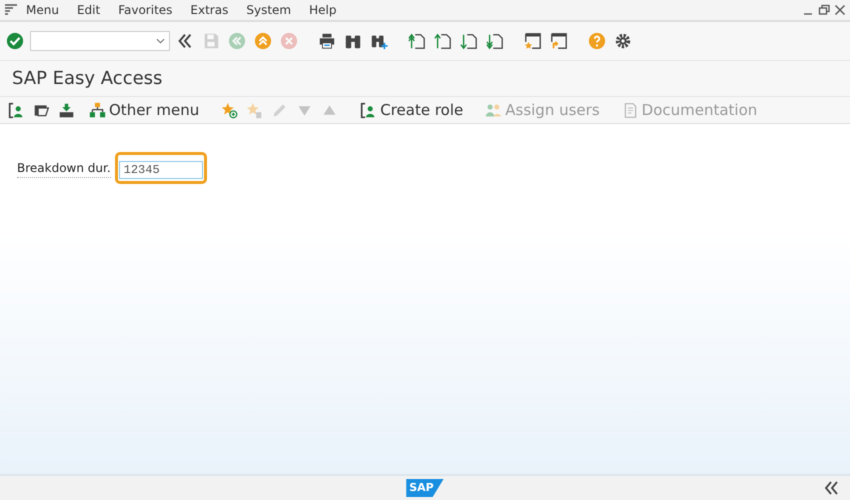 This screenshot has width=850, height=500. I want to click on command-field, so click(100, 41).